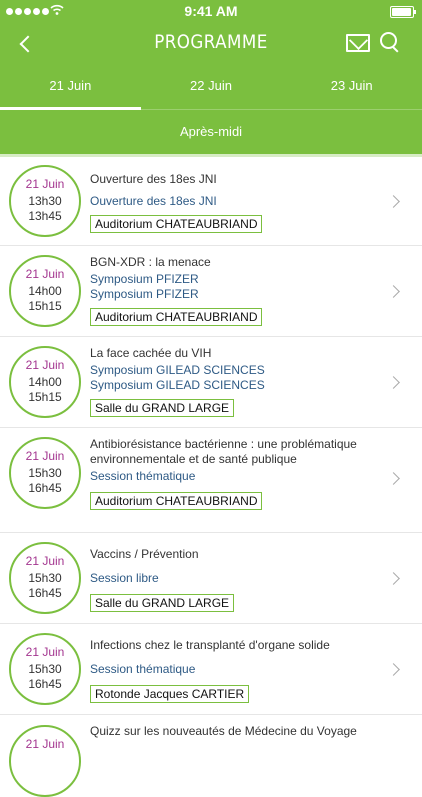  I want to click on mail-icon, so click(358, 43).